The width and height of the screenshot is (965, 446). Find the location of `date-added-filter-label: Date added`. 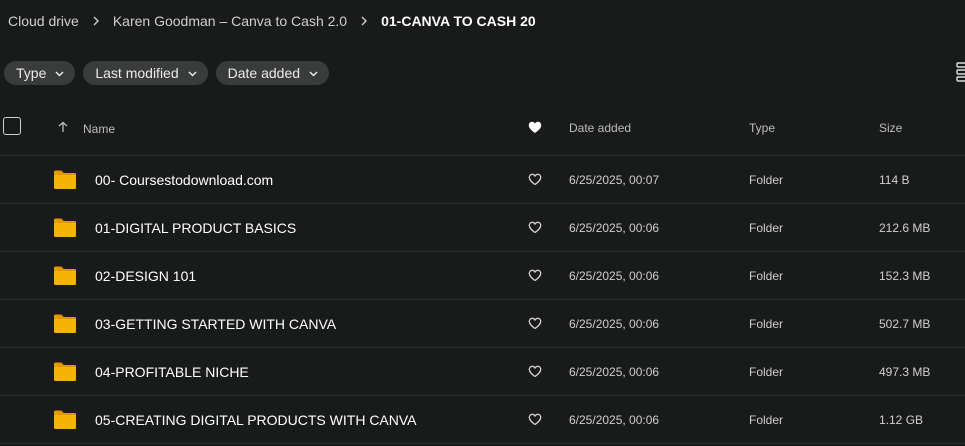

date-added-filter-label: Date added is located at coordinates (264, 73).